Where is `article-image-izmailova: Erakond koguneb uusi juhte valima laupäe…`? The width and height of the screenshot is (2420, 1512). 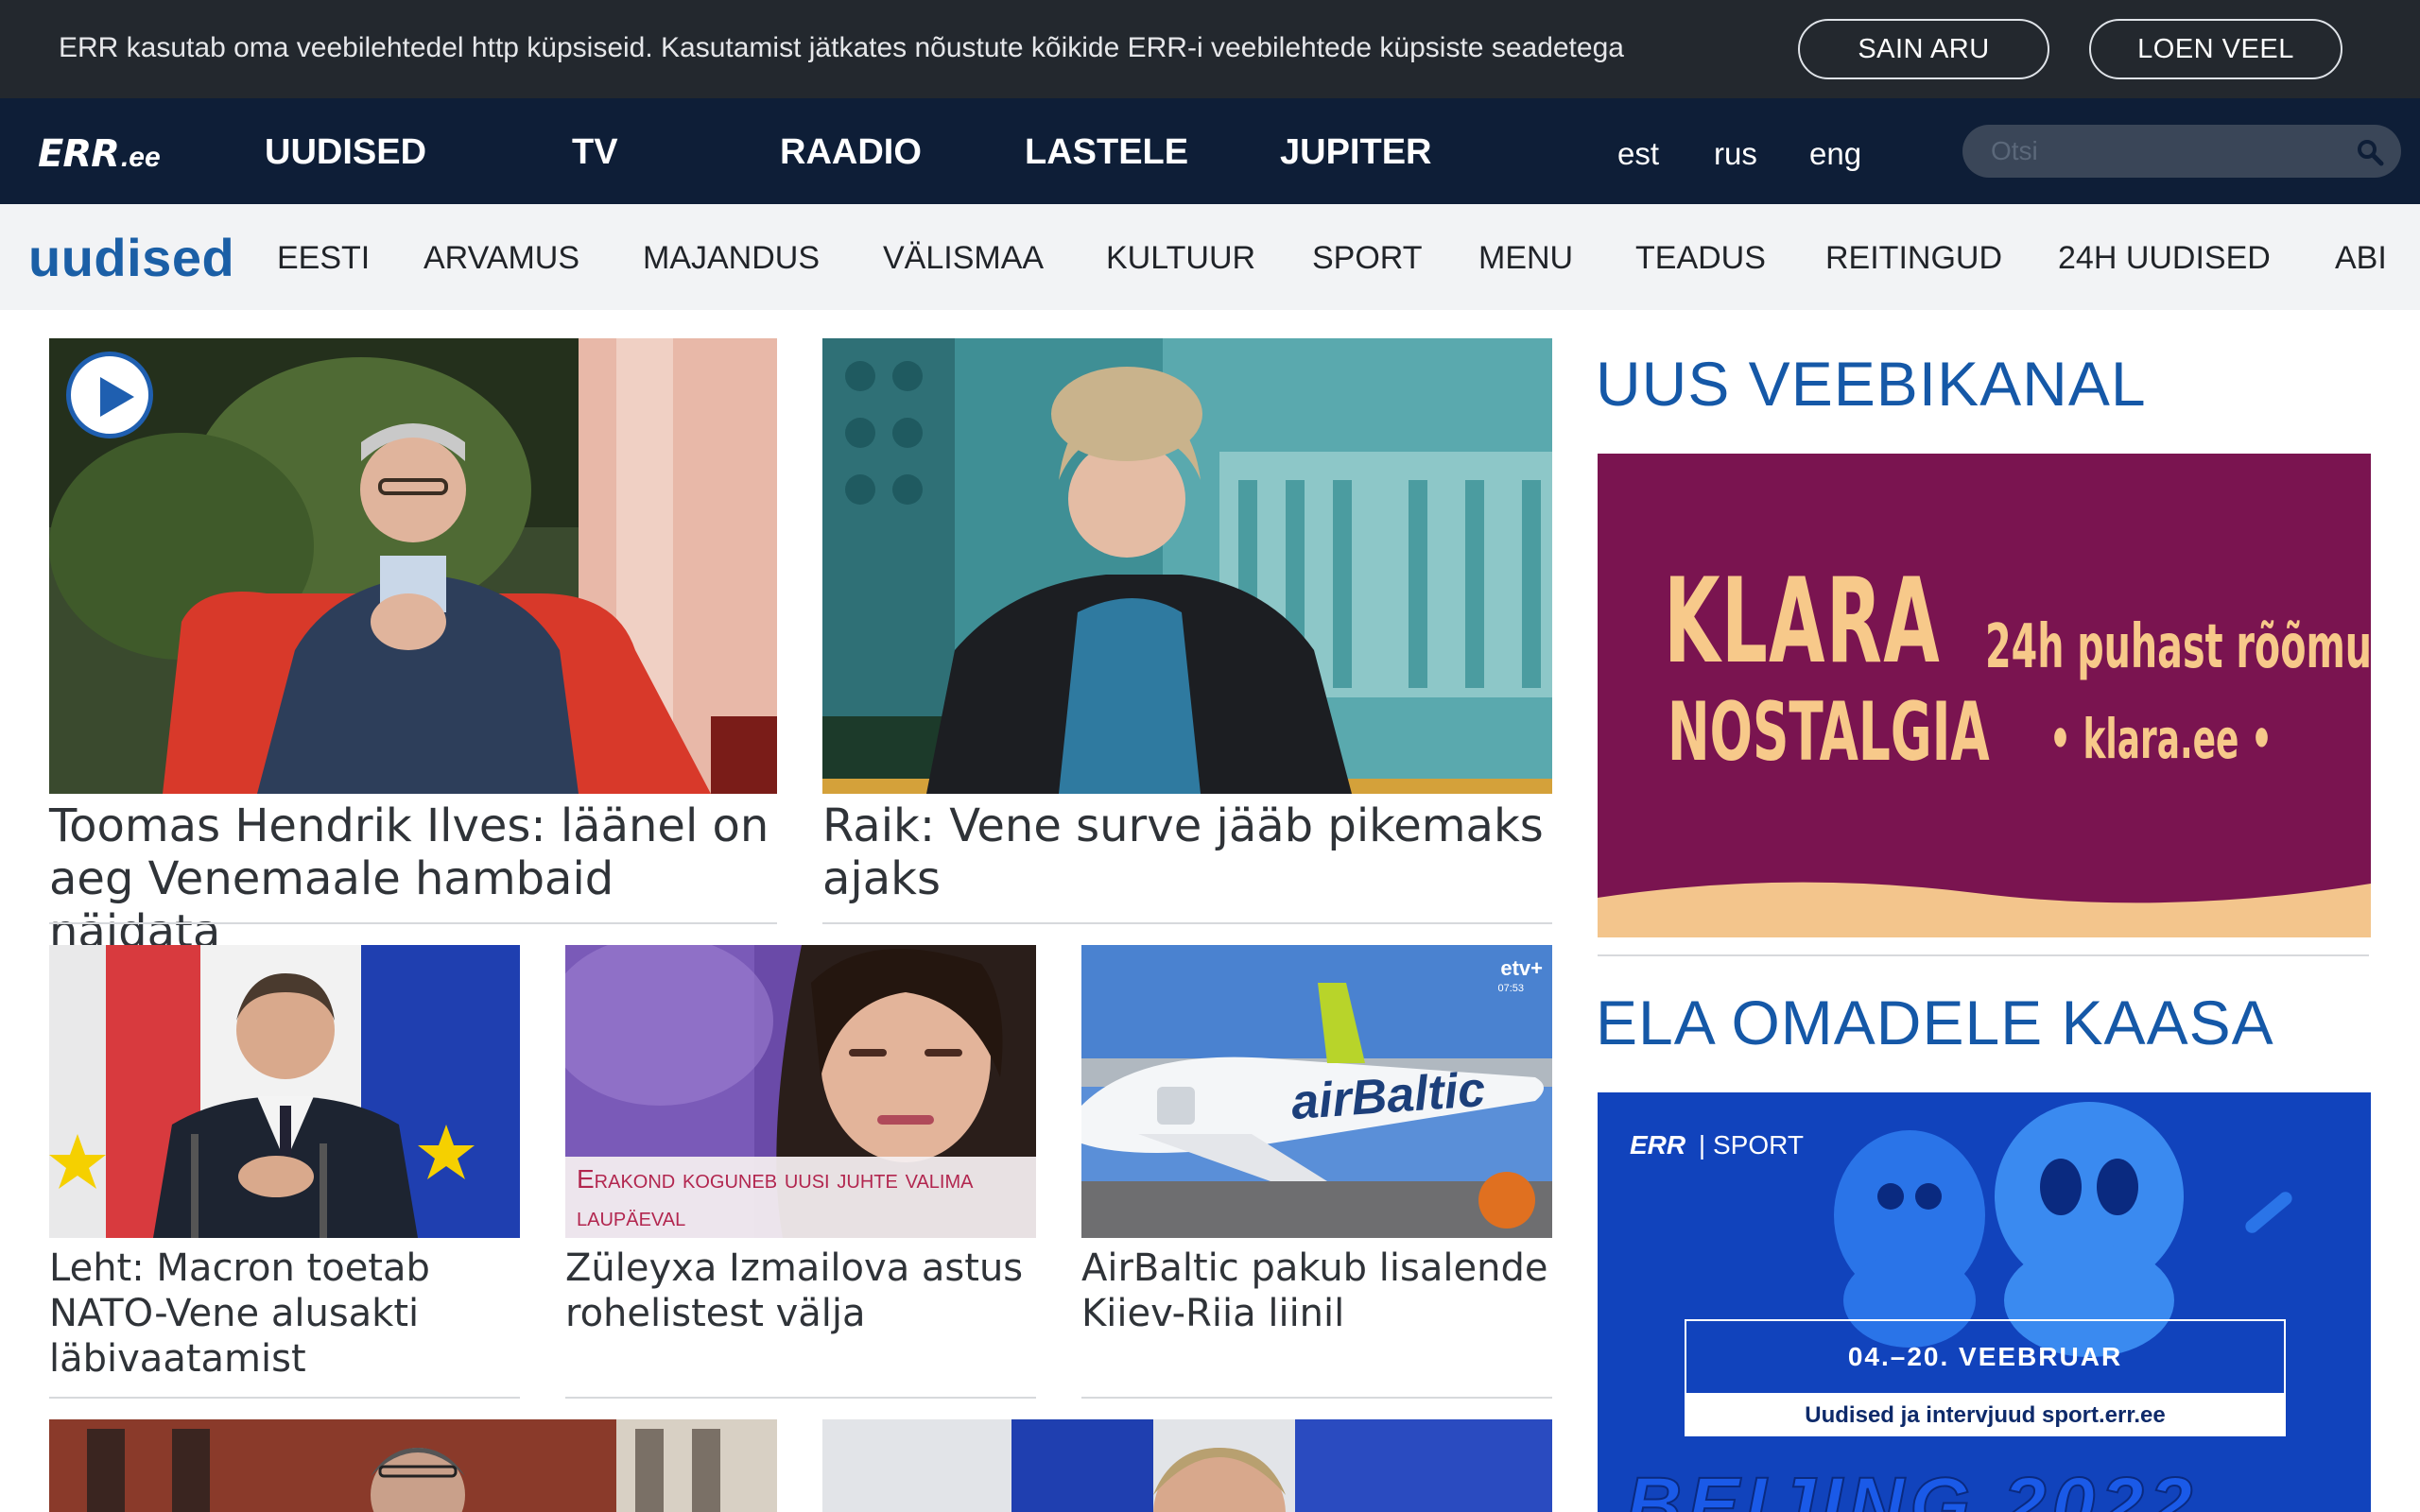
article-image-izmailova: Erakond koguneb uusi juhte valima laupäe… is located at coordinates (800, 1091).